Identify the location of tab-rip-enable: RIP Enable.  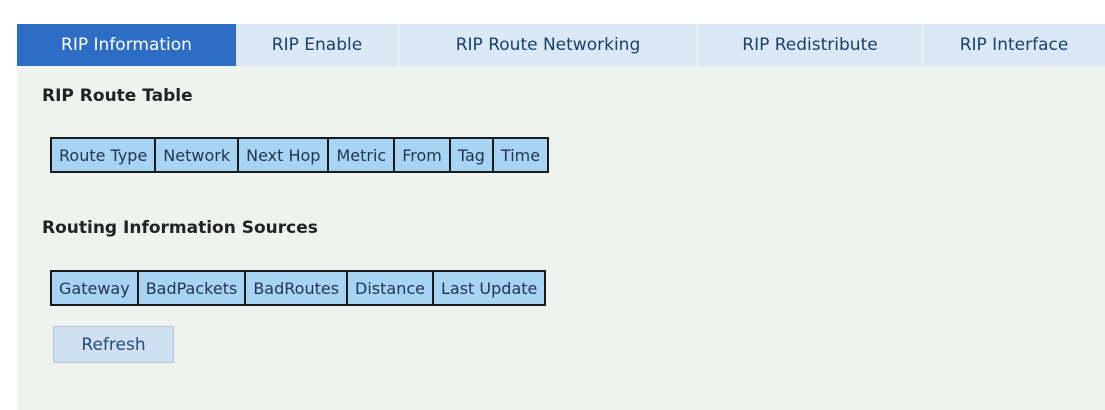
(317, 45).